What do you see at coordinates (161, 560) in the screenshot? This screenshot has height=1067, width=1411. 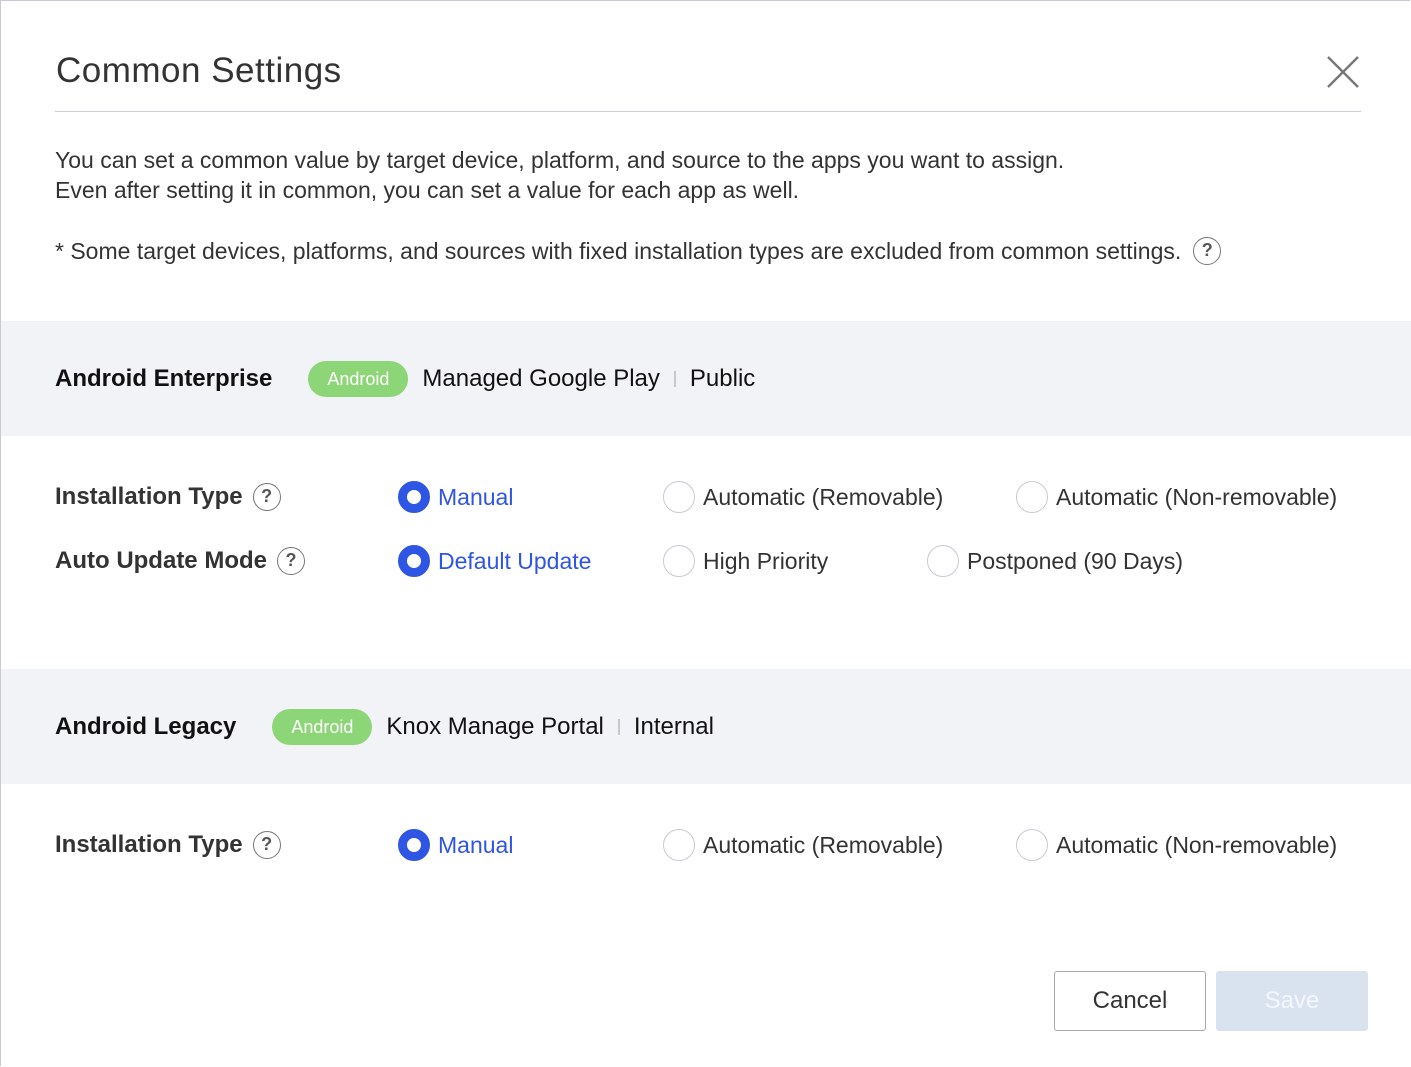 I see `setting-label-text: Auto Update Mode` at bounding box center [161, 560].